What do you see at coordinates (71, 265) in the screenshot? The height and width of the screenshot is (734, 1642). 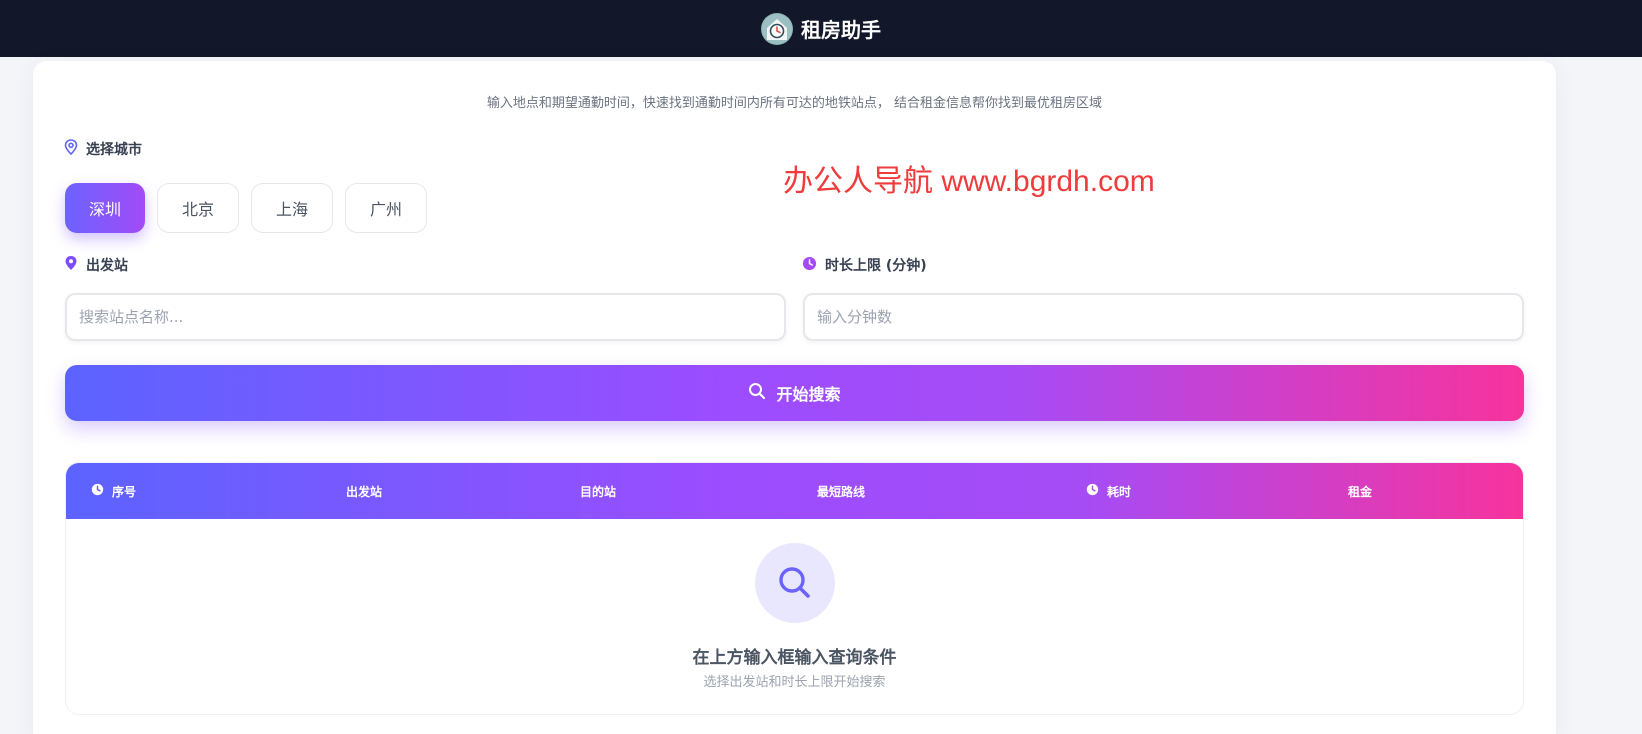 I see `location-pin-icon` at bounding box center [71, 265].